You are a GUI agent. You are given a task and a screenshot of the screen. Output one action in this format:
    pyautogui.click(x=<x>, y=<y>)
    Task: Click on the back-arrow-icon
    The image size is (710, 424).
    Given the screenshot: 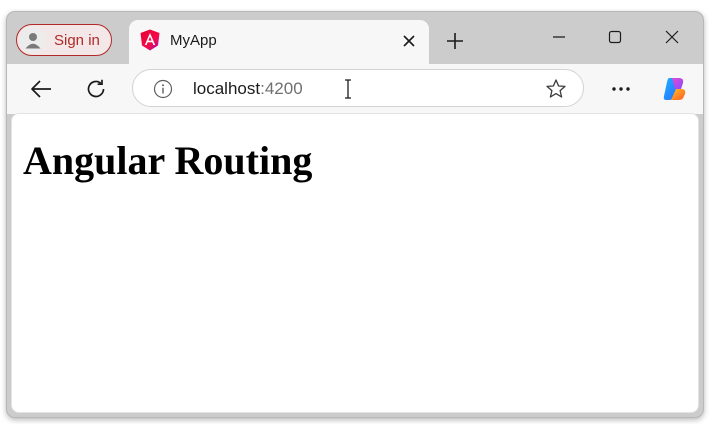 What is the action you would take?
    pyautogui.click(x=41, y=89)
    